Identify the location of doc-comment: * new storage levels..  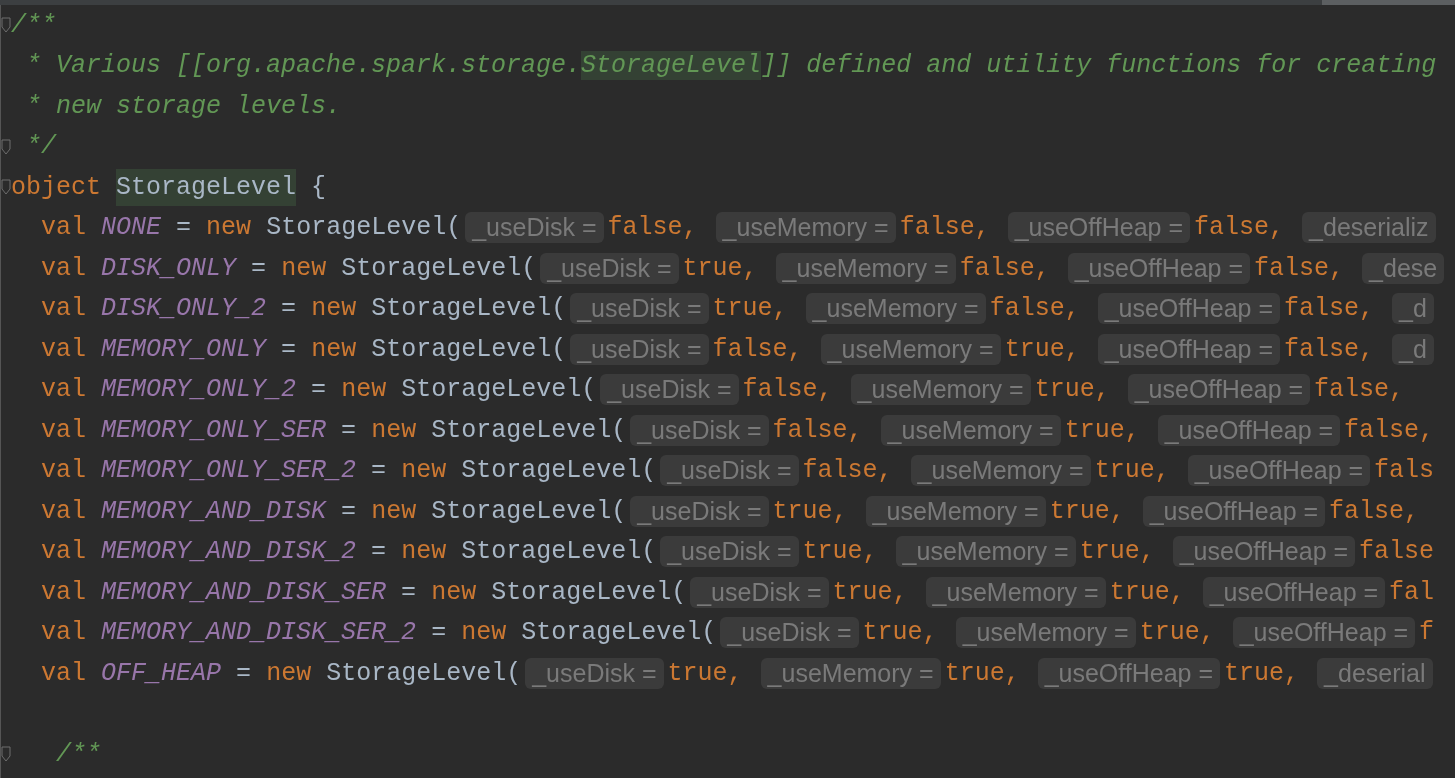
(183, 106).